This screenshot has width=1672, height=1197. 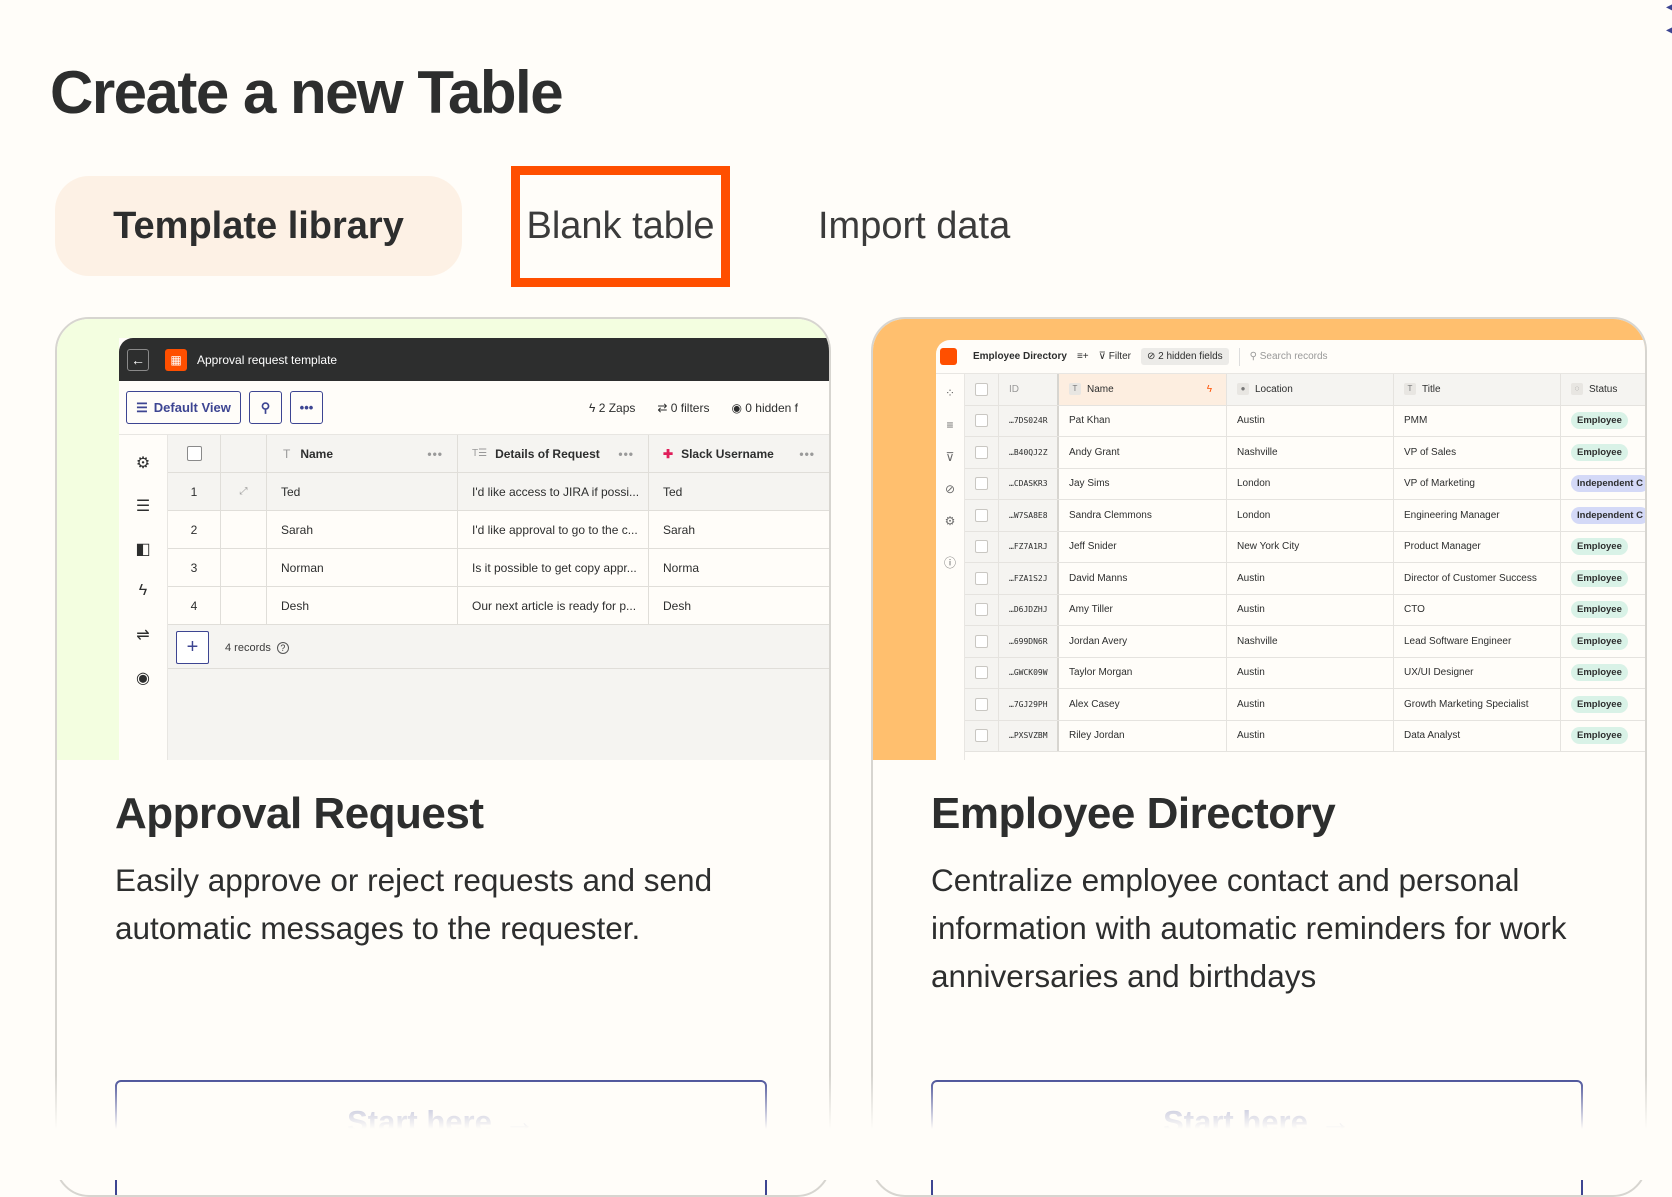 I want to click on cell-title: PMM, so click(x=1477, y=420).